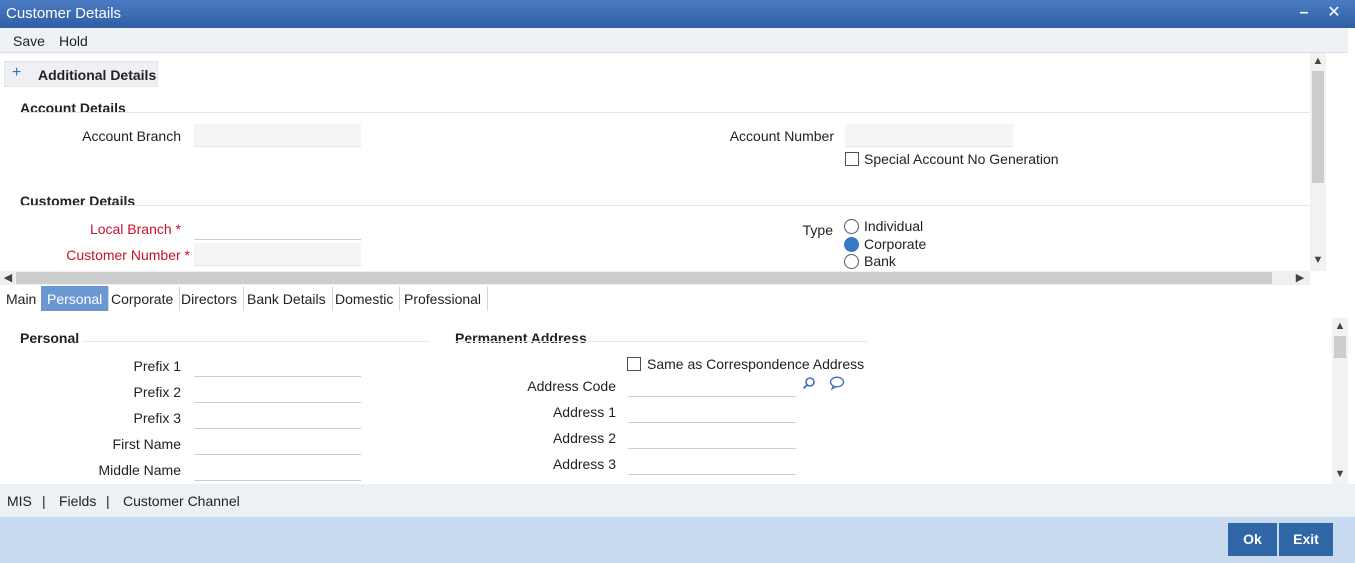 This screenshot has width=1355, height=563. I want to click on local-branch-input, so click(277, 228).